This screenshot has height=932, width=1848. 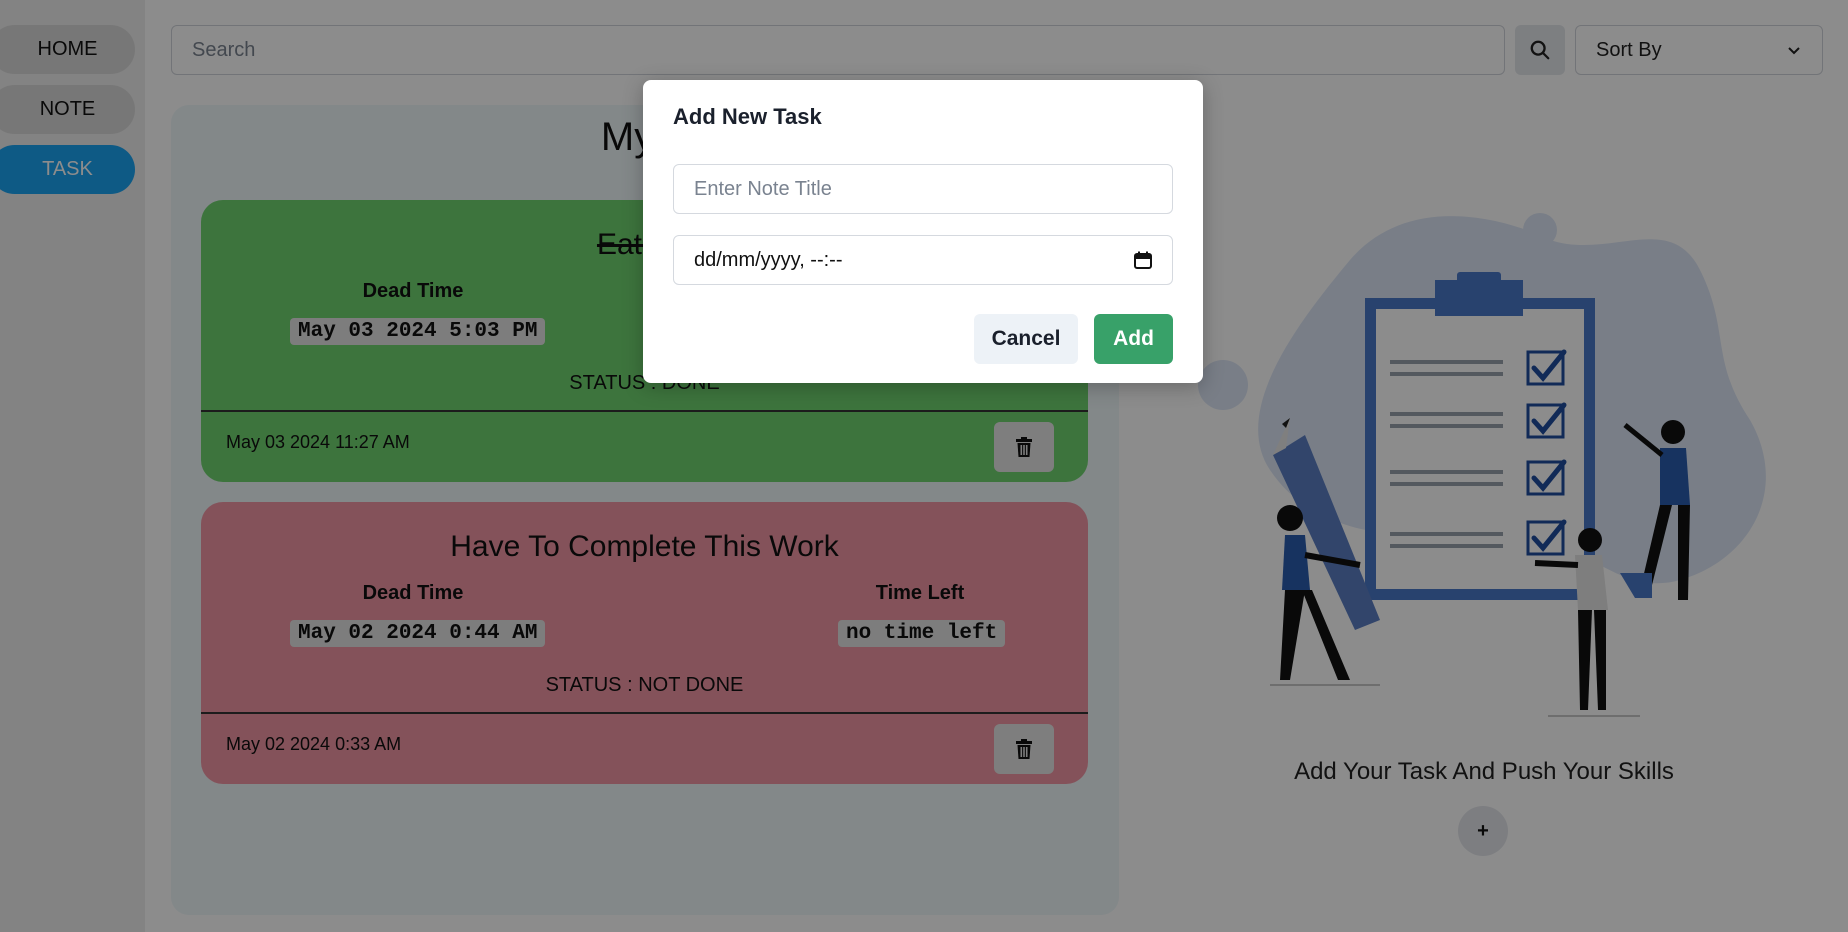 I want to click on cancel-button: Cancel, so click(x=1026, y=339).